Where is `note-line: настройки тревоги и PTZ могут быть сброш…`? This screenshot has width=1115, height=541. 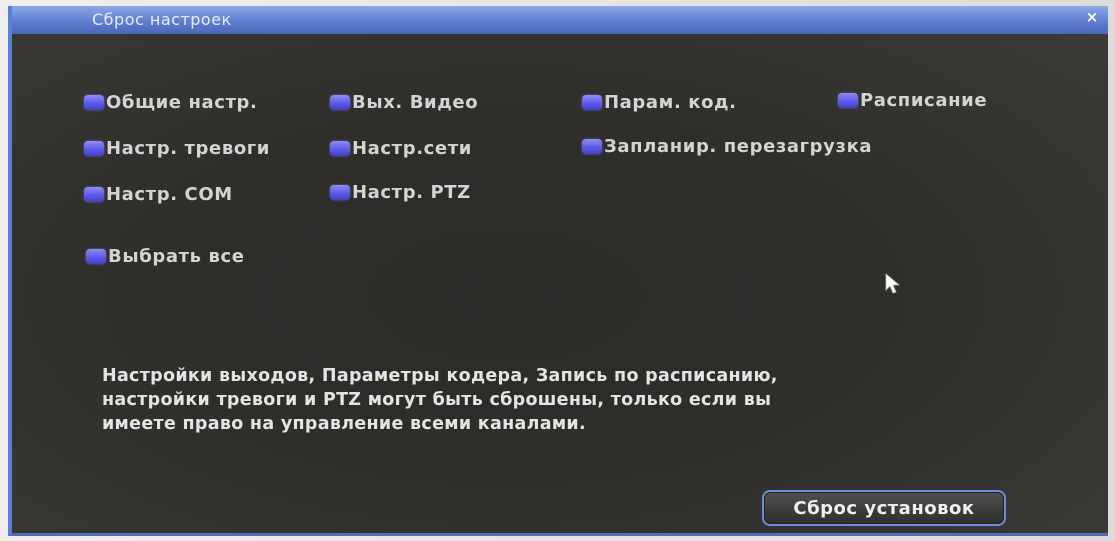
note-line: настройки тревоги и PTZ могут быть сброш… is located at coordinates (437, 400).